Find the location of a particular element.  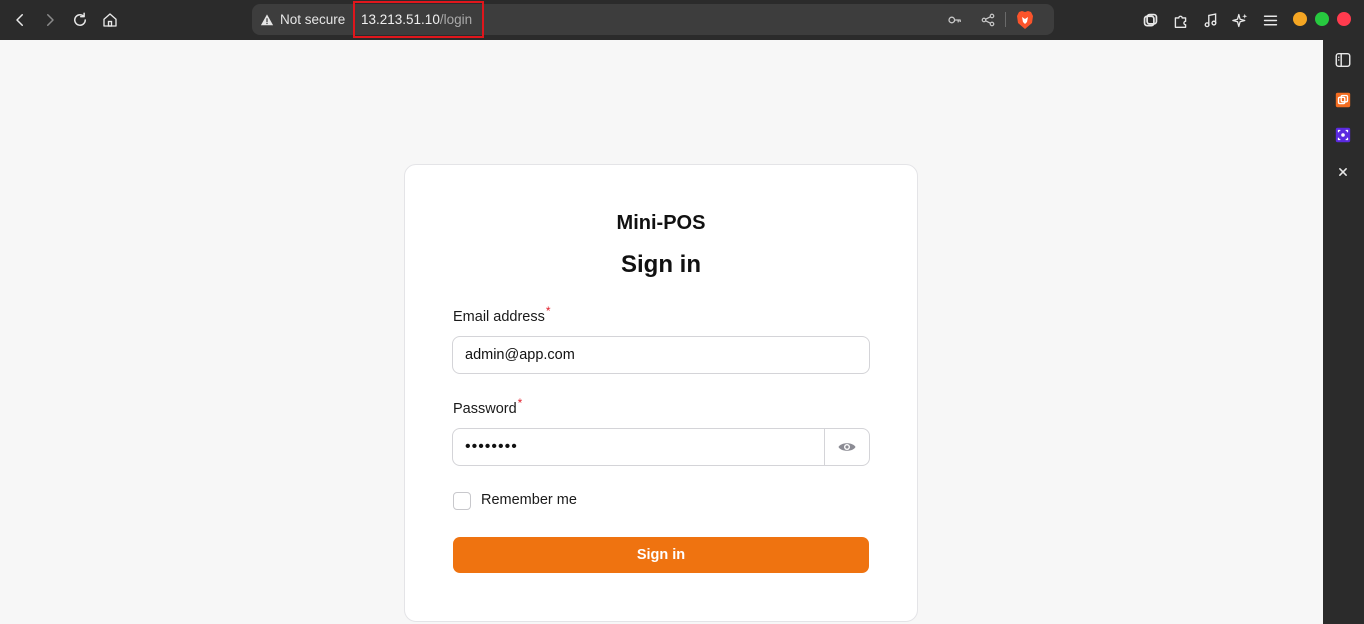

browser-toolbar: Not secure 13.213.51.10/login is located at coordinates (682, 20).